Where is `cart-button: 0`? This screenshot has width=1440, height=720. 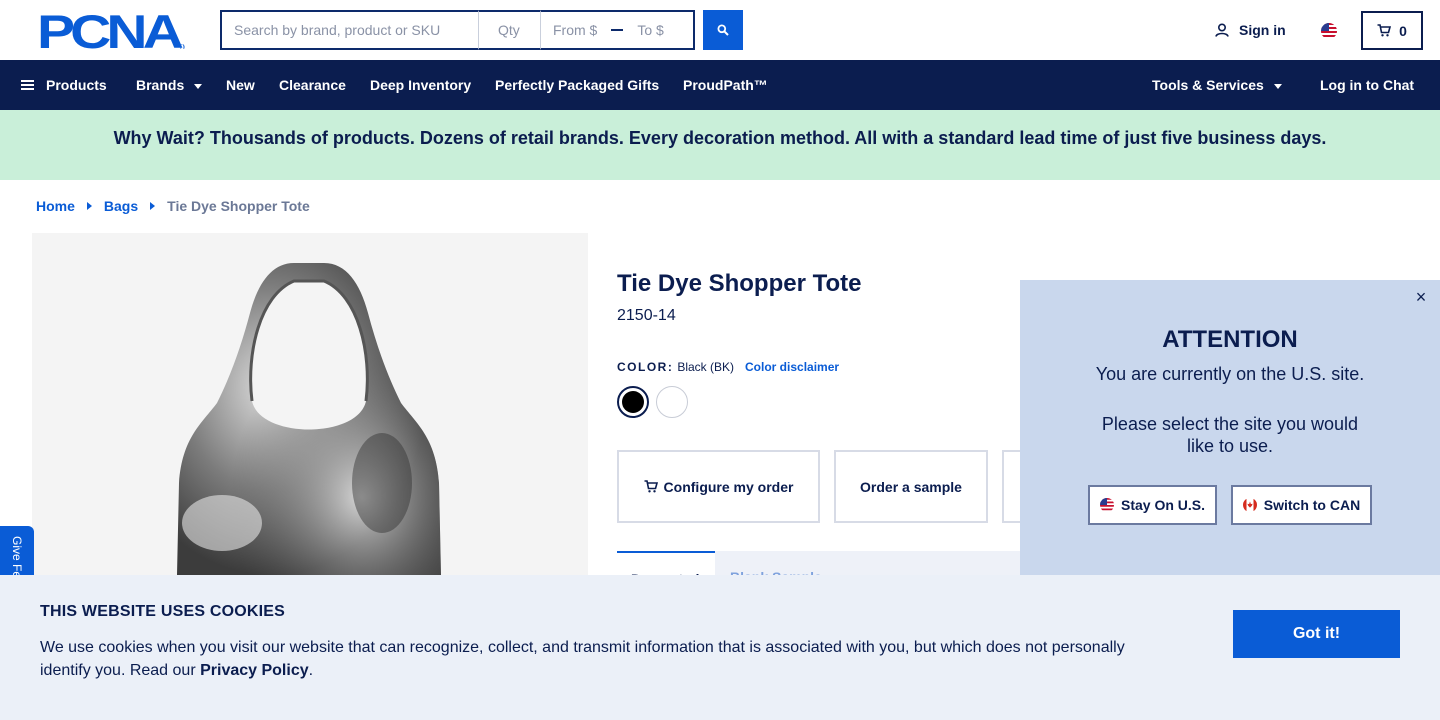
cart-button: 0 is located at coordinates (1392, 30).